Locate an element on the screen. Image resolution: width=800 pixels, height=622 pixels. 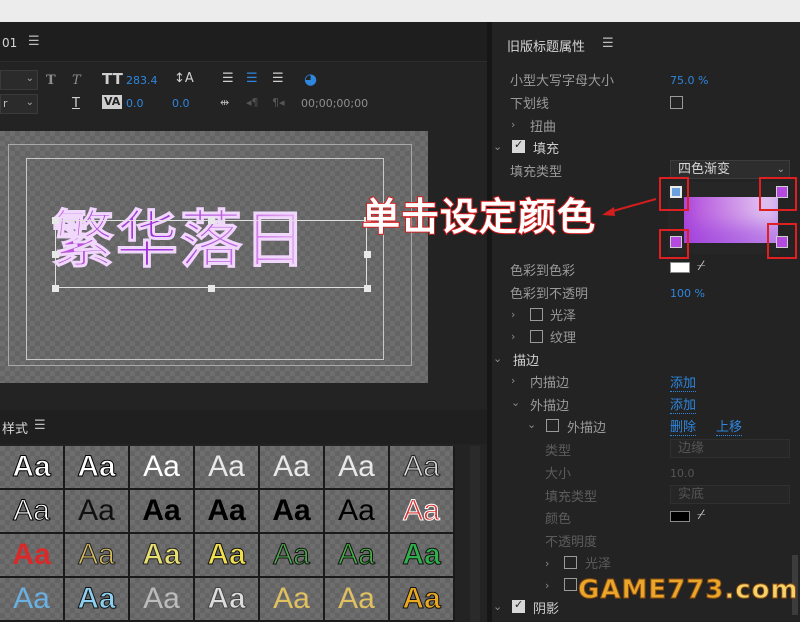
font-size-value: 283.4 is located at coordinates (142, 81).